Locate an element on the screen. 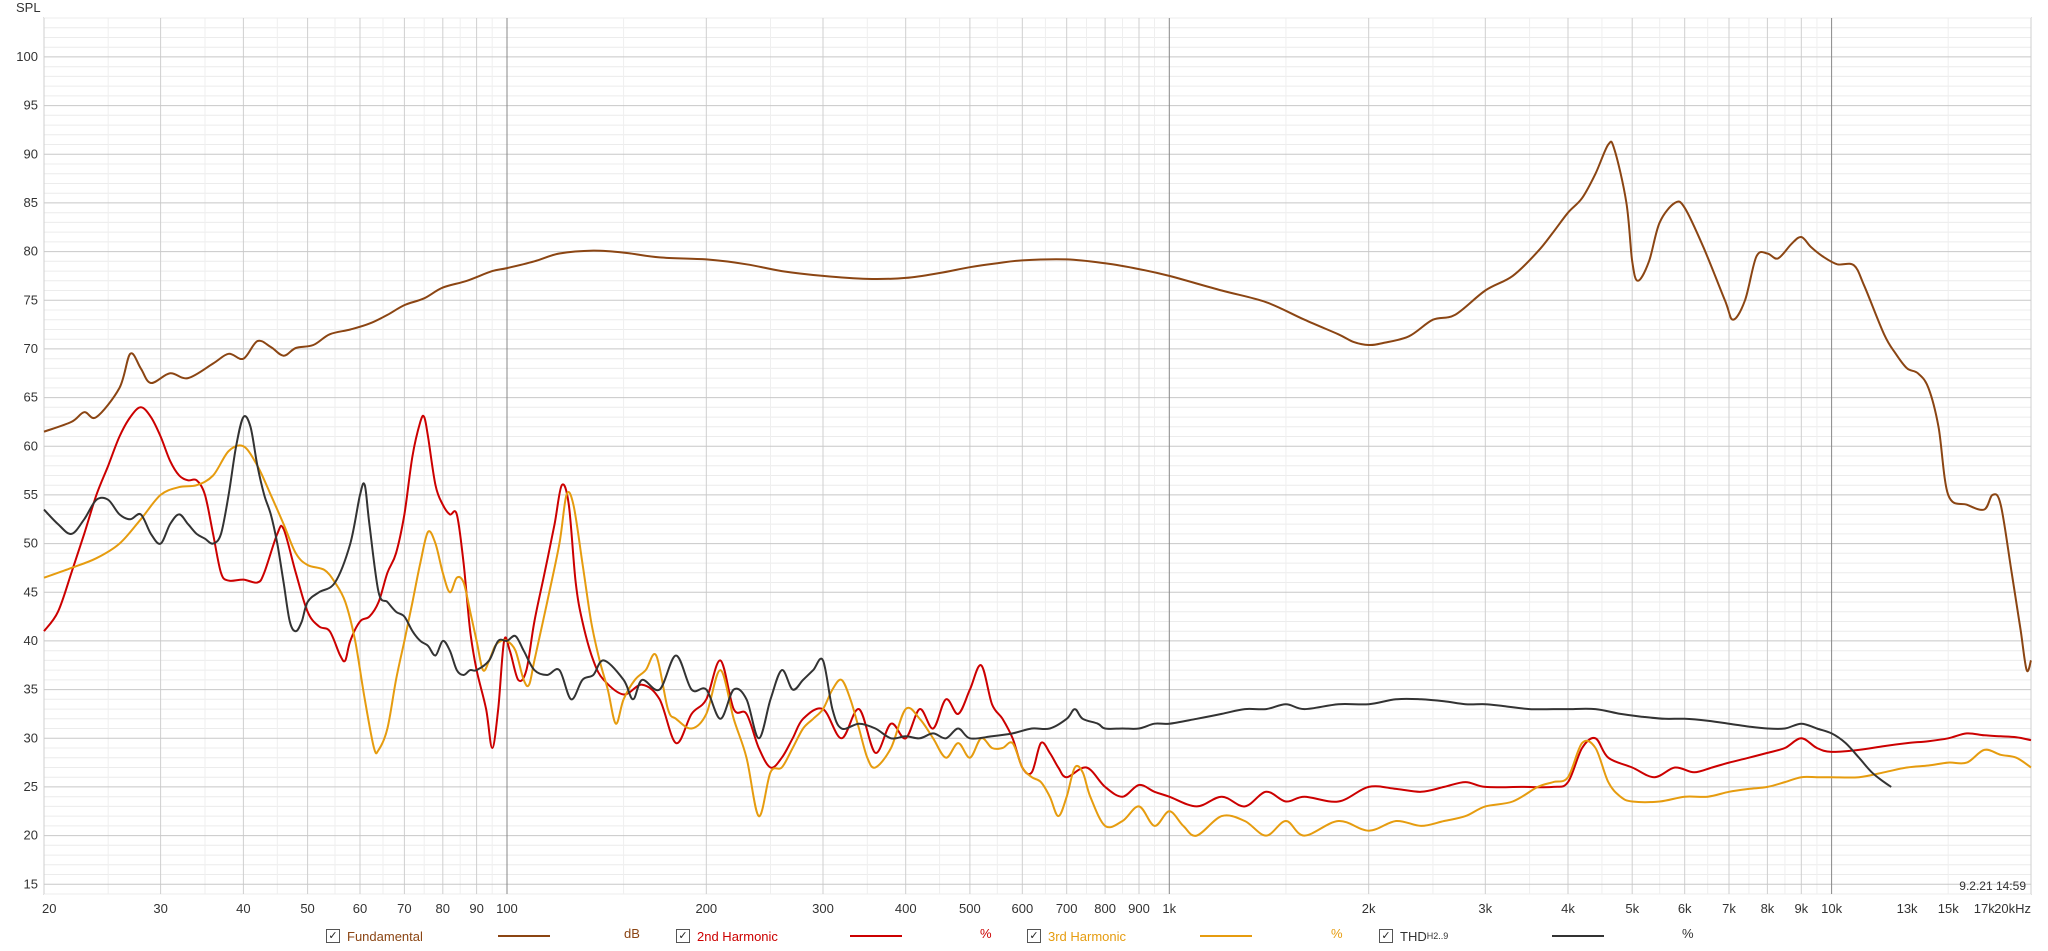 This screenshot has width=2048, height=951. legend-item-2nd-harmonic: ✓ 2nd Harmonic is located at coordinates (727, 936).